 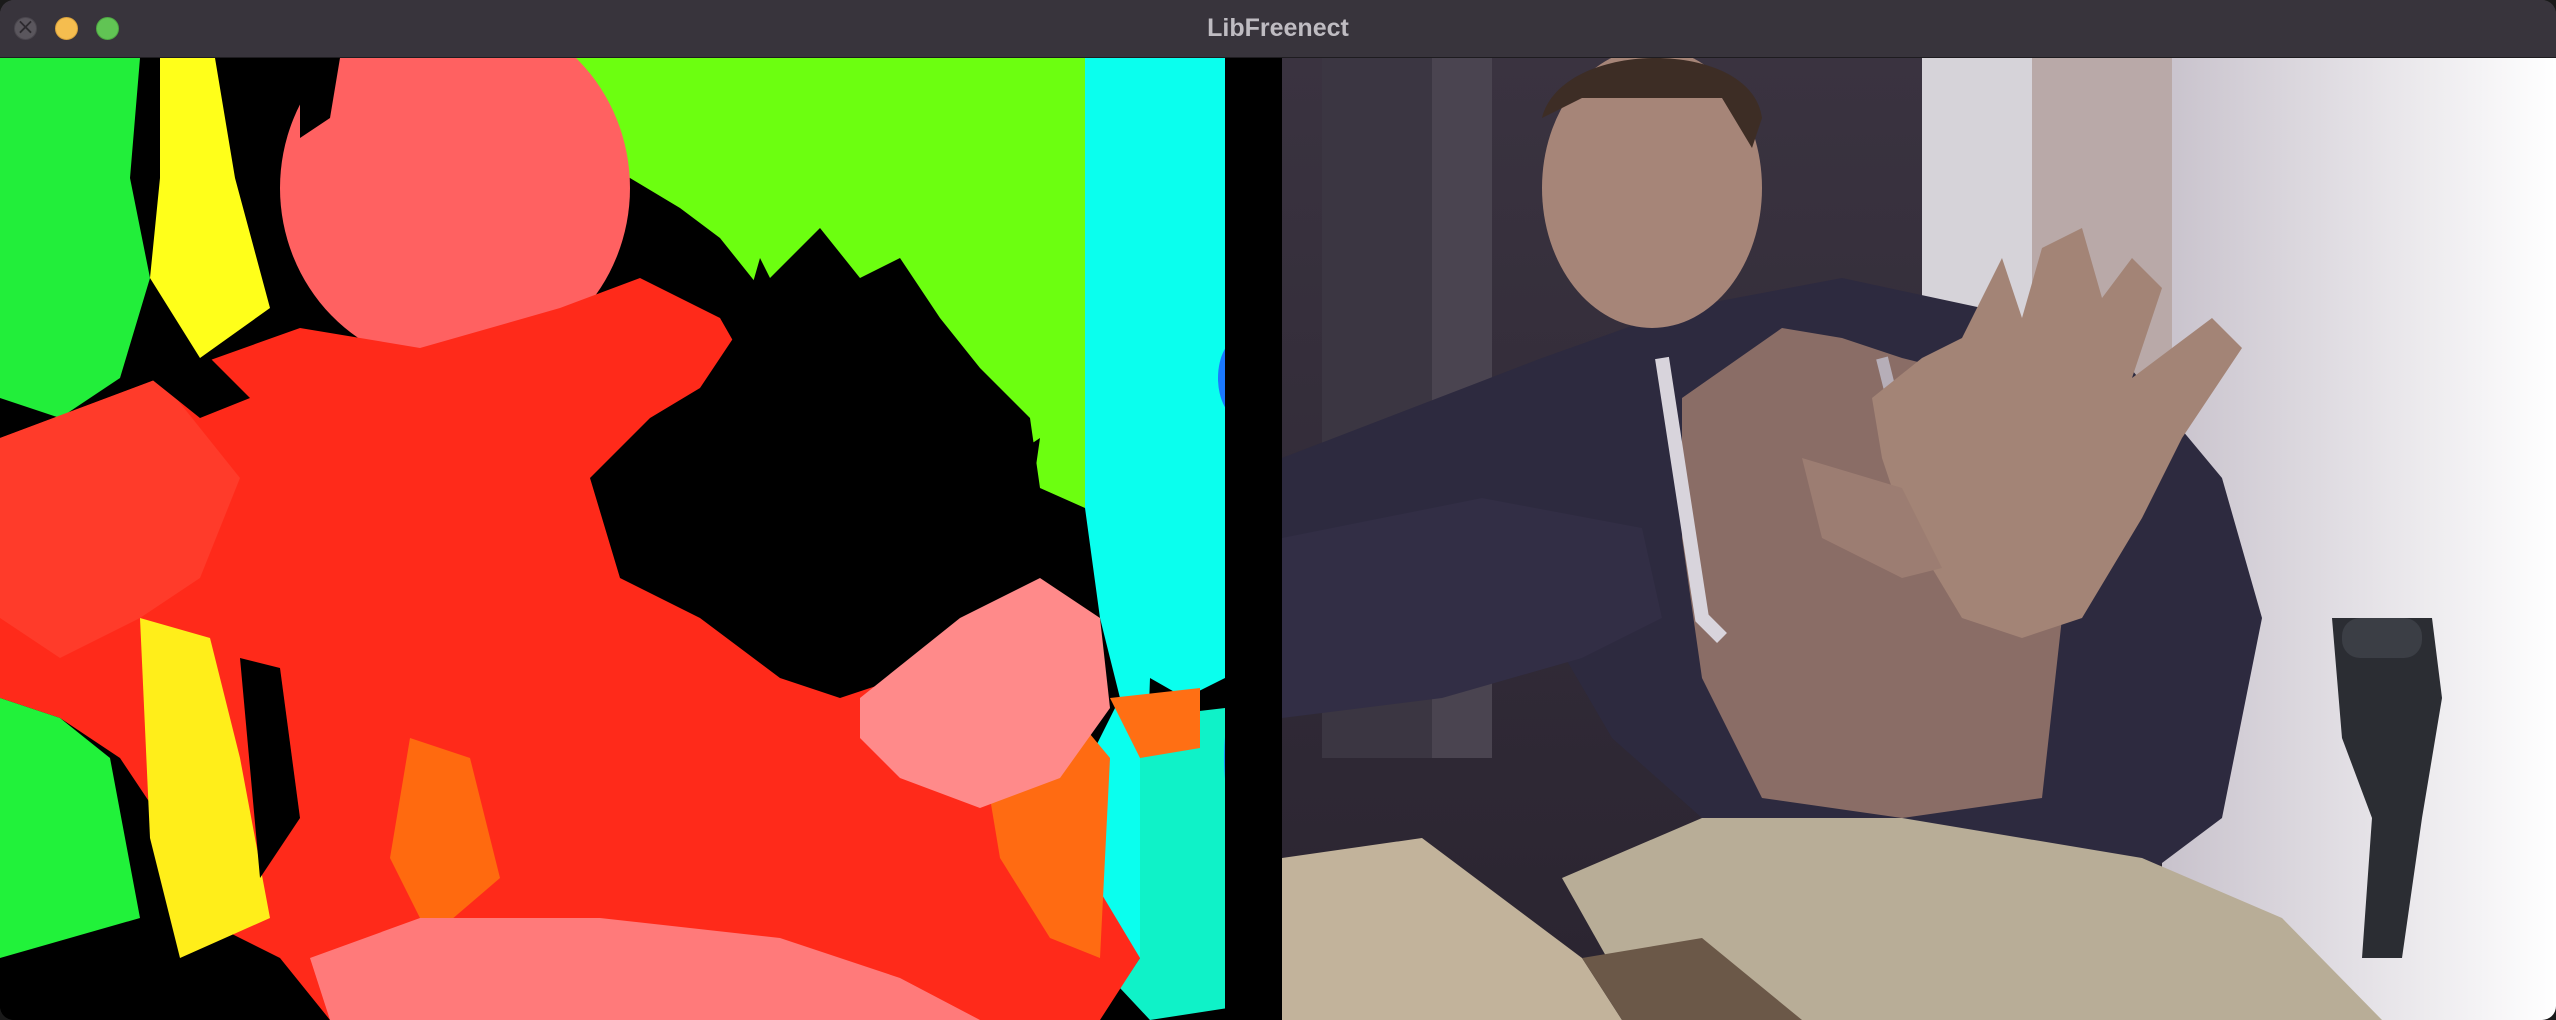 What do you see at coordinates (1275, 539) in the screenshot?
I see `pane-divider` at bounding box center [1275, 539].